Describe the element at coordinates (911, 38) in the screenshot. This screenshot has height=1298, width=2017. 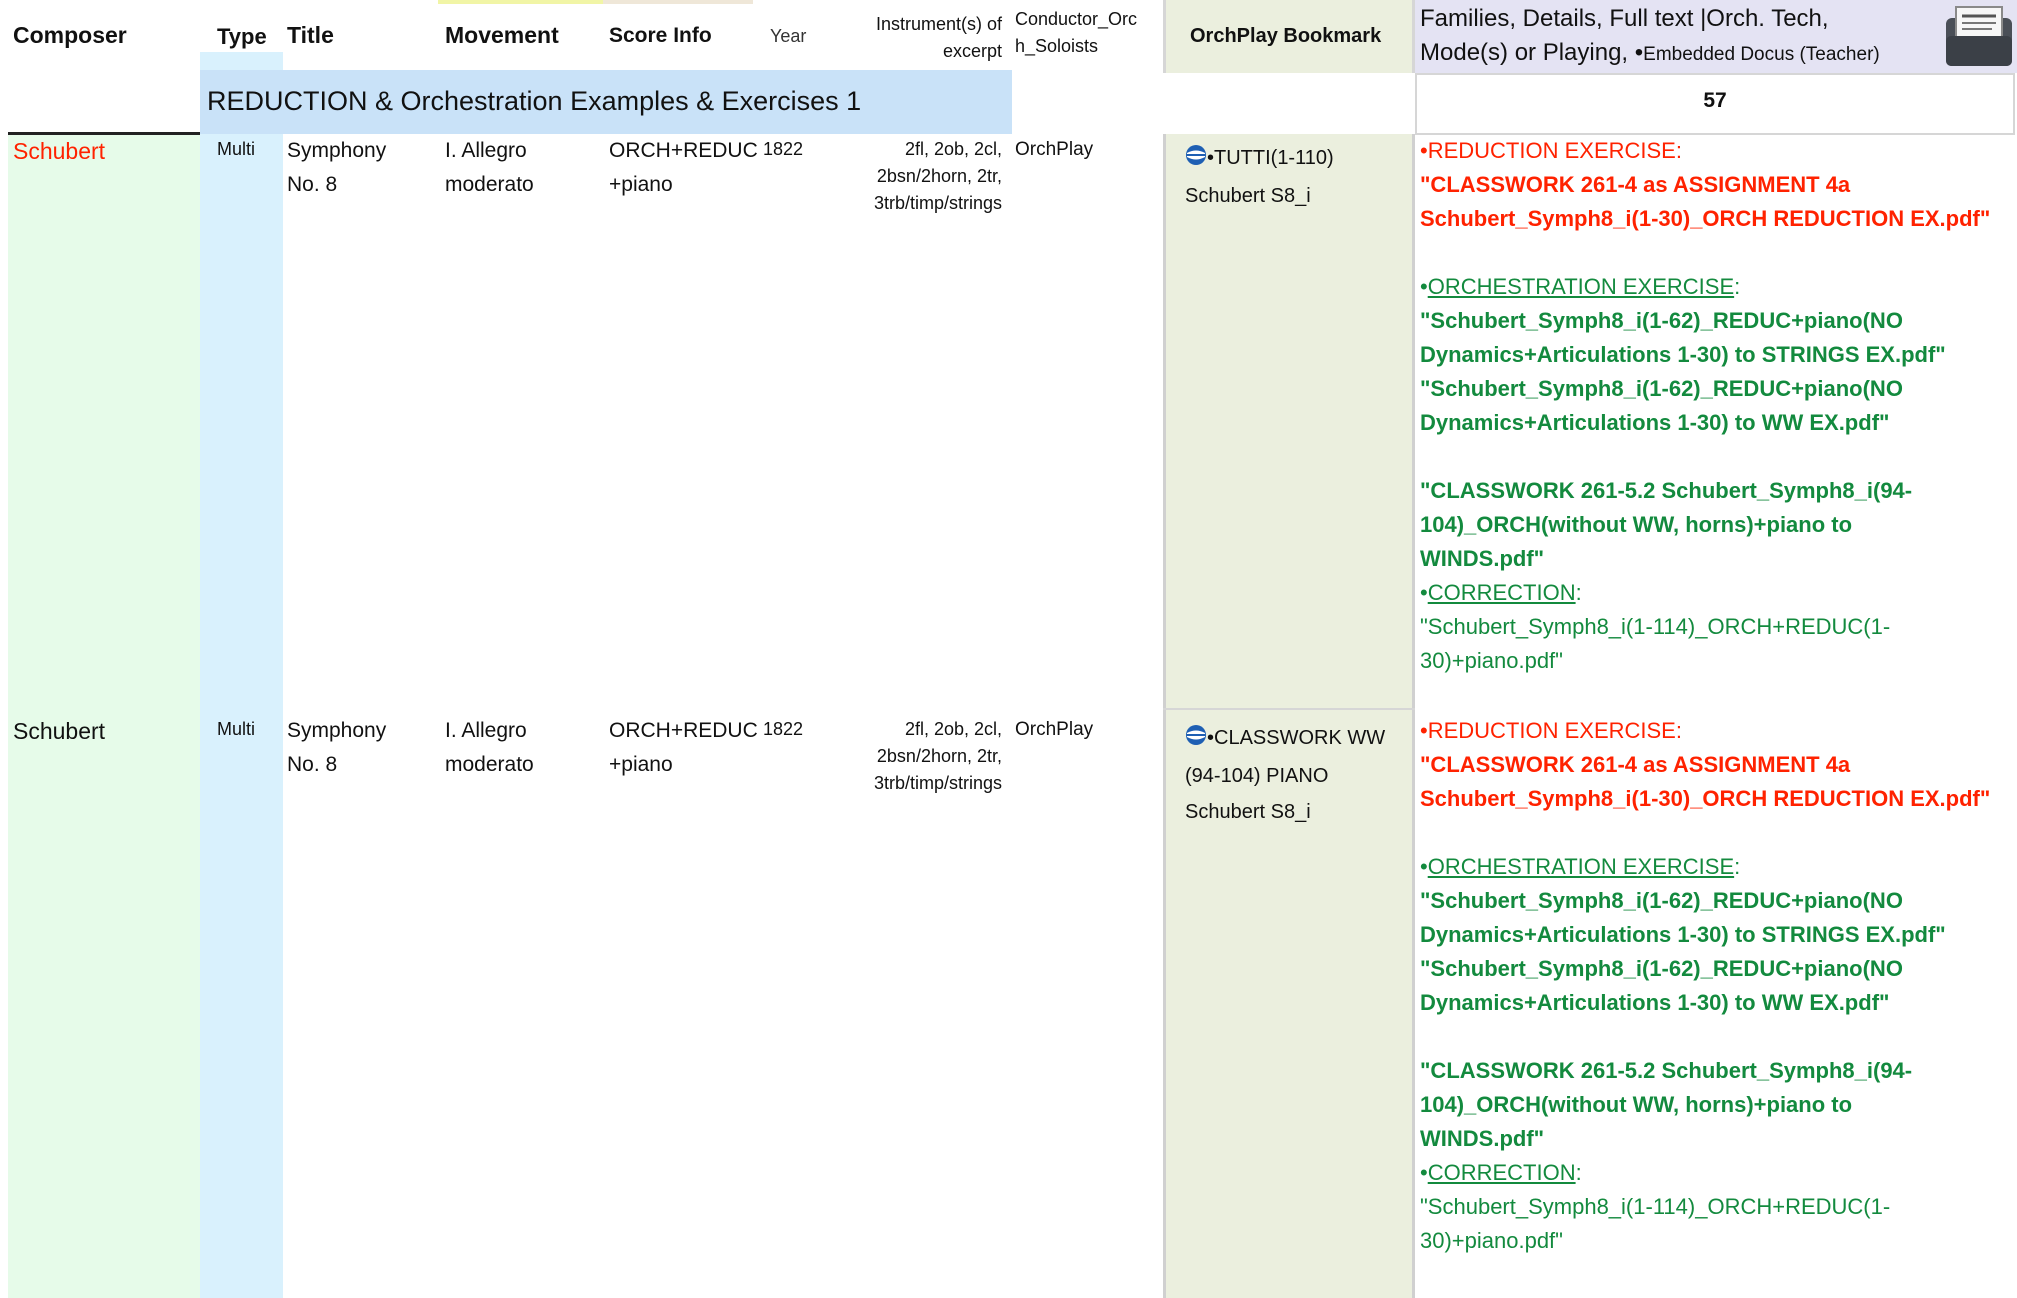
I see `header-instruments: Instrument(s) of excerpt` at that location.